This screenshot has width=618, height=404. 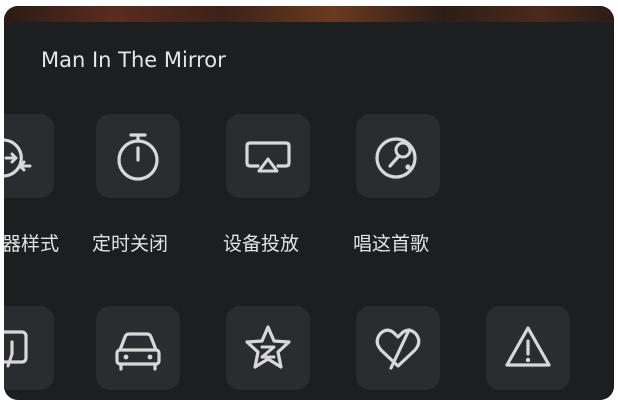 I want to click on timer-icon, so click(x=138, y=157).